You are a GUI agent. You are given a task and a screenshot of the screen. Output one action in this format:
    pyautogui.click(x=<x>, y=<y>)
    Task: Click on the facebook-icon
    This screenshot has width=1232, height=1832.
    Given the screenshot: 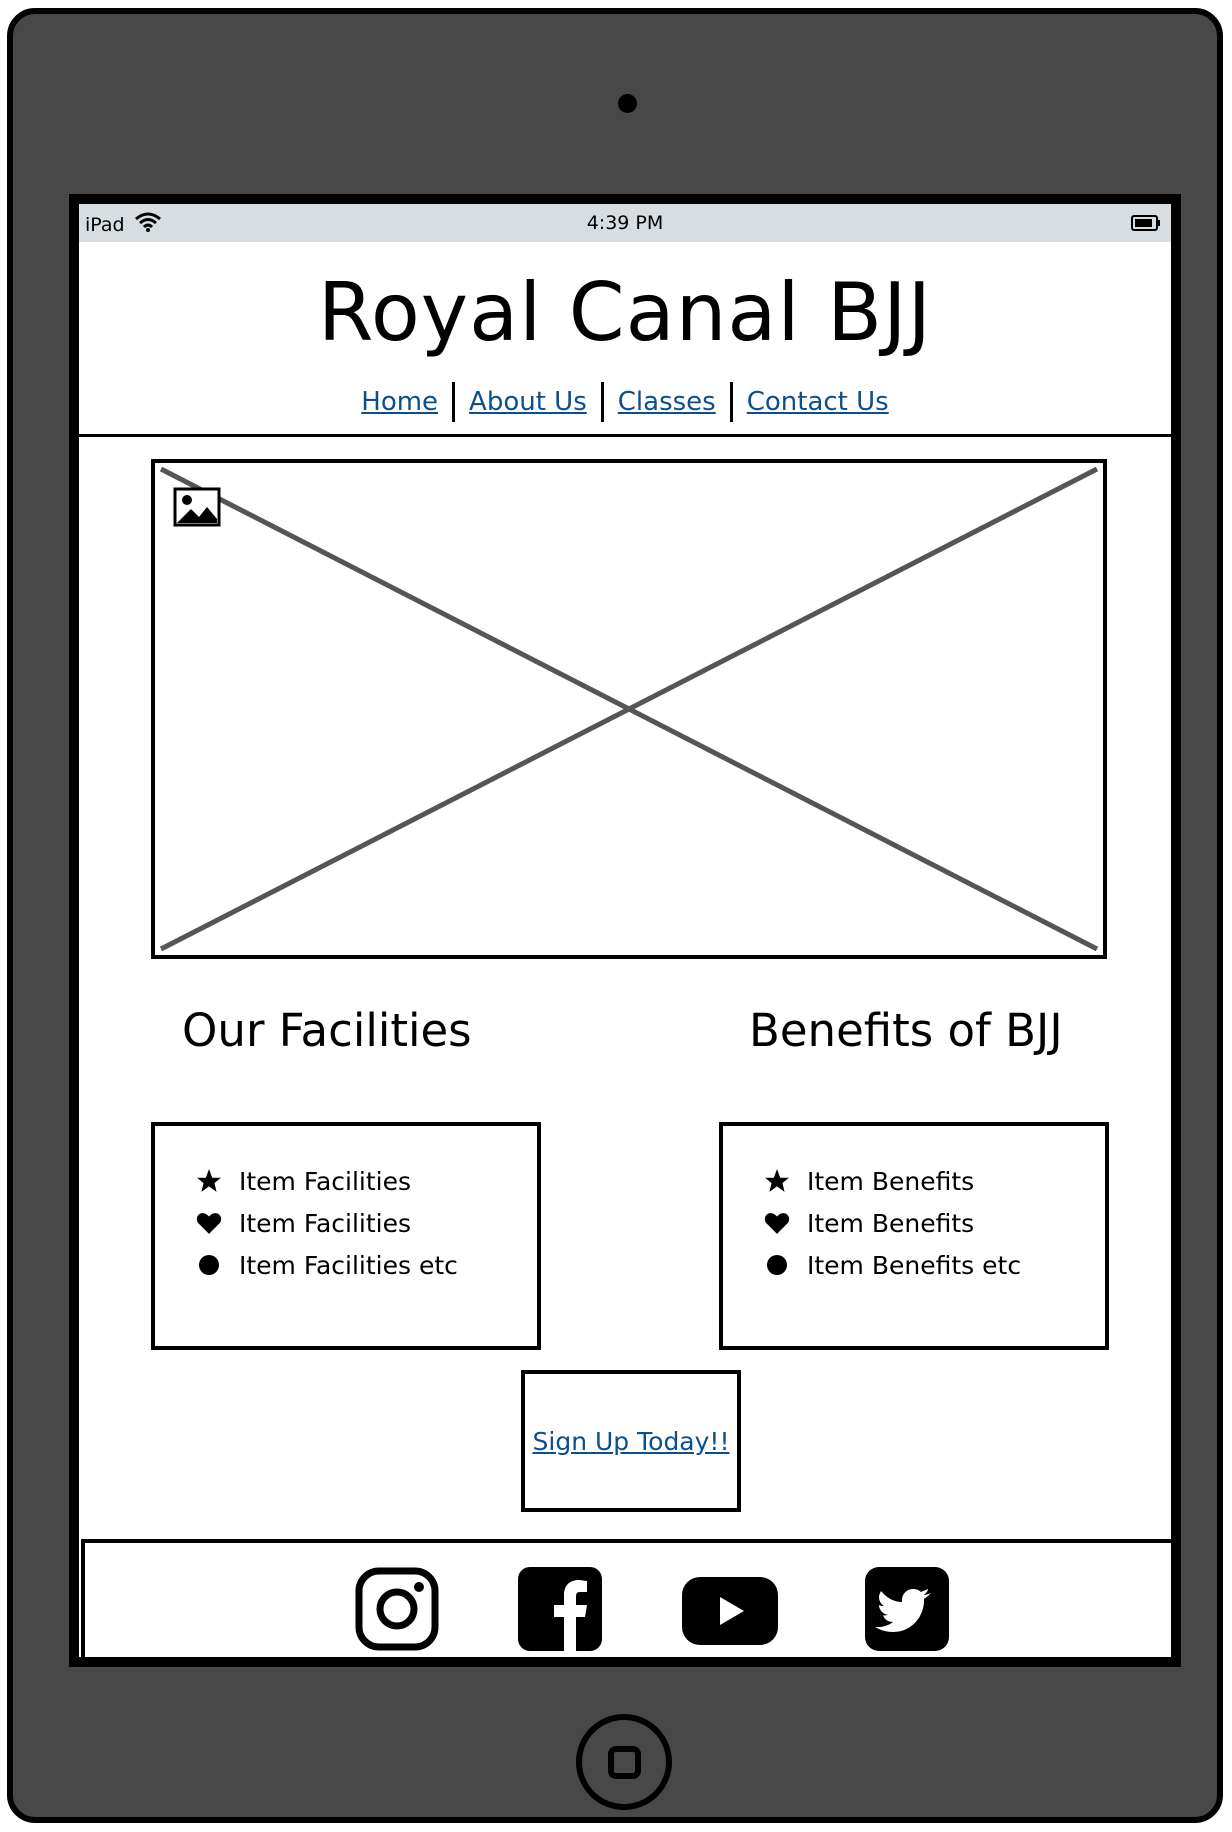 What is the action you would take?
    pyautogui.click(x=560, y=1611)
    